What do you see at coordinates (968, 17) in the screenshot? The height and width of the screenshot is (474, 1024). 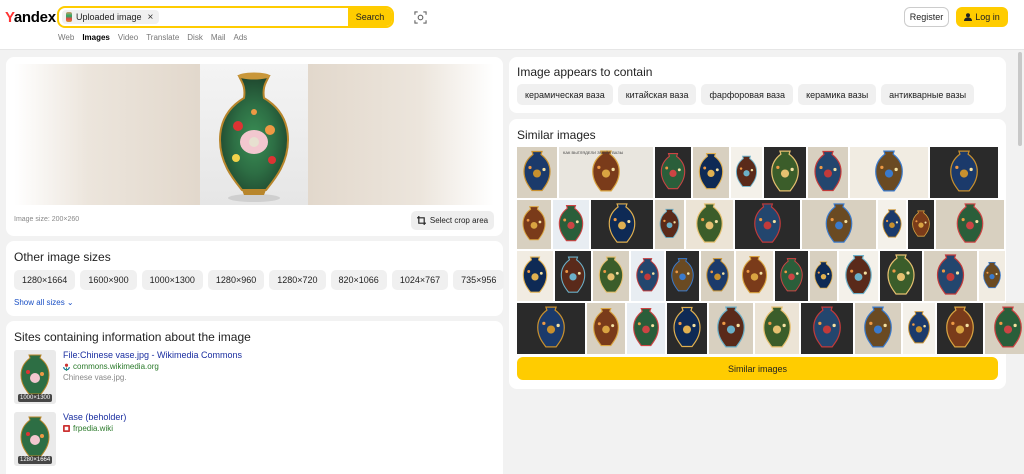 I see `user-icon` at bounding box center [968, 17].